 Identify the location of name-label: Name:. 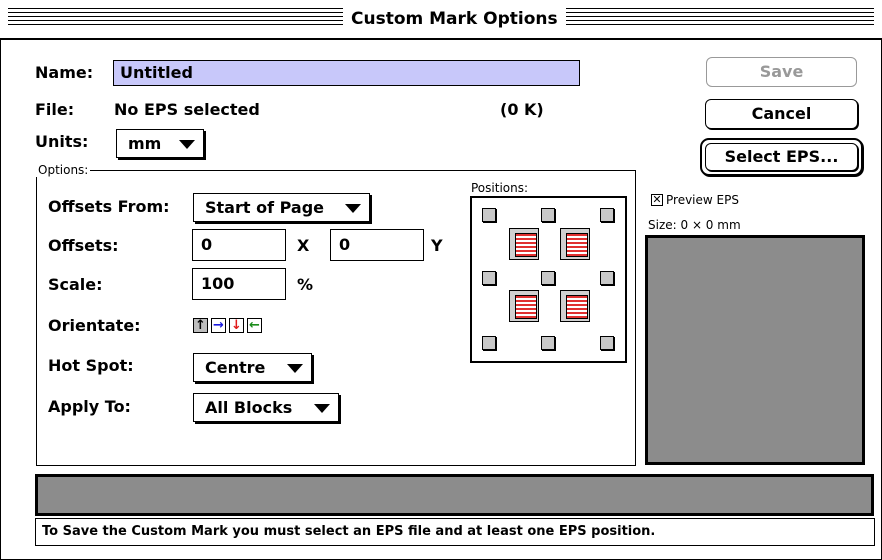
(64, 72).